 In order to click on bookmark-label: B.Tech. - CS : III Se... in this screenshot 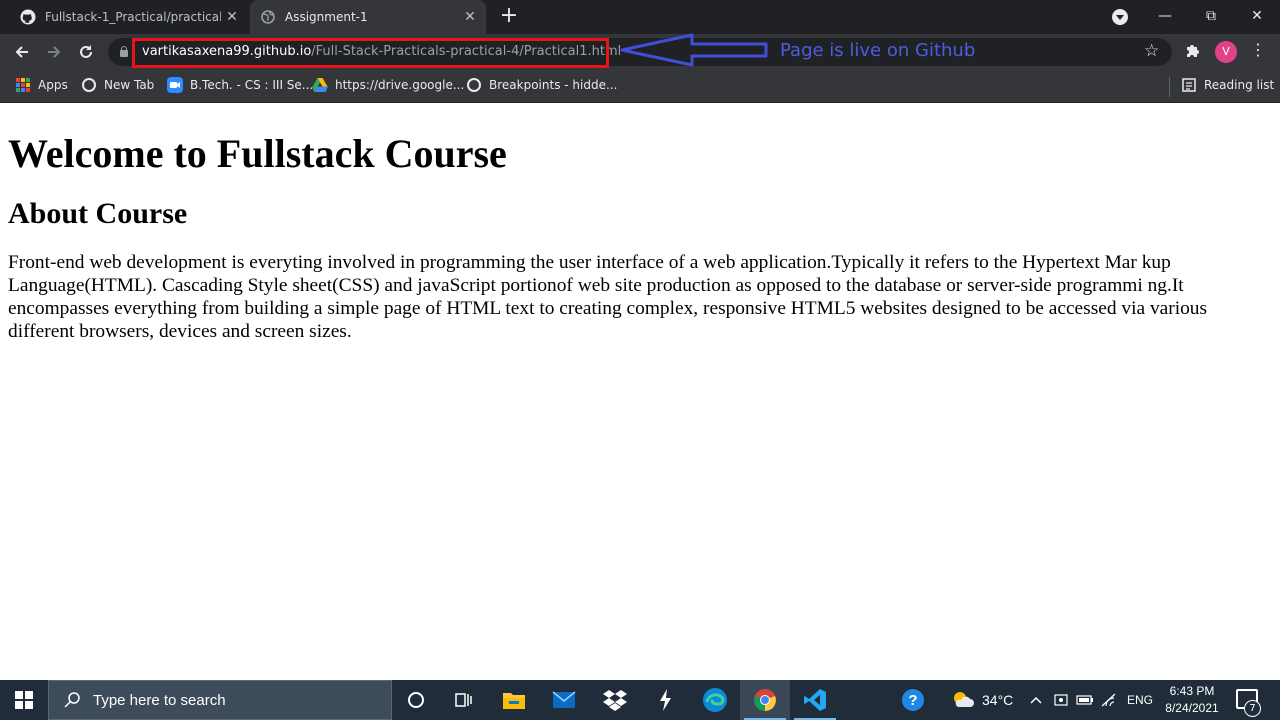, I will do `click(252, 85)`.